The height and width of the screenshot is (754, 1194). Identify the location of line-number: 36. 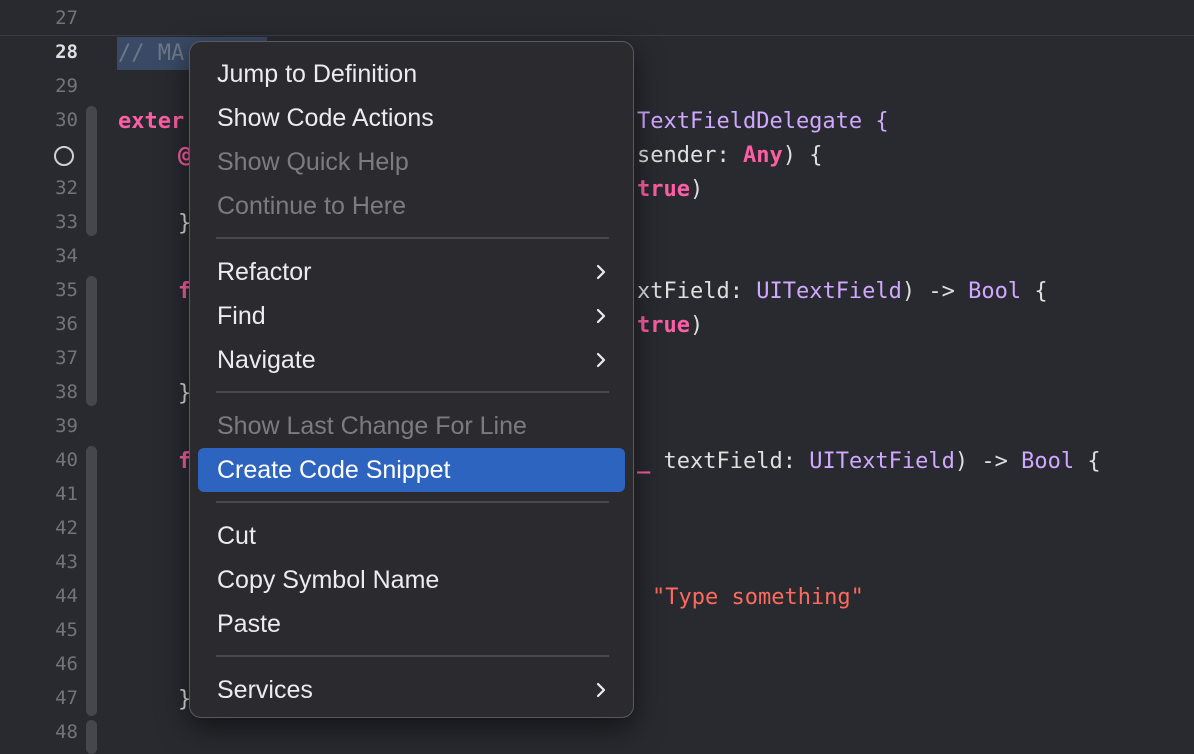
(39, 324).